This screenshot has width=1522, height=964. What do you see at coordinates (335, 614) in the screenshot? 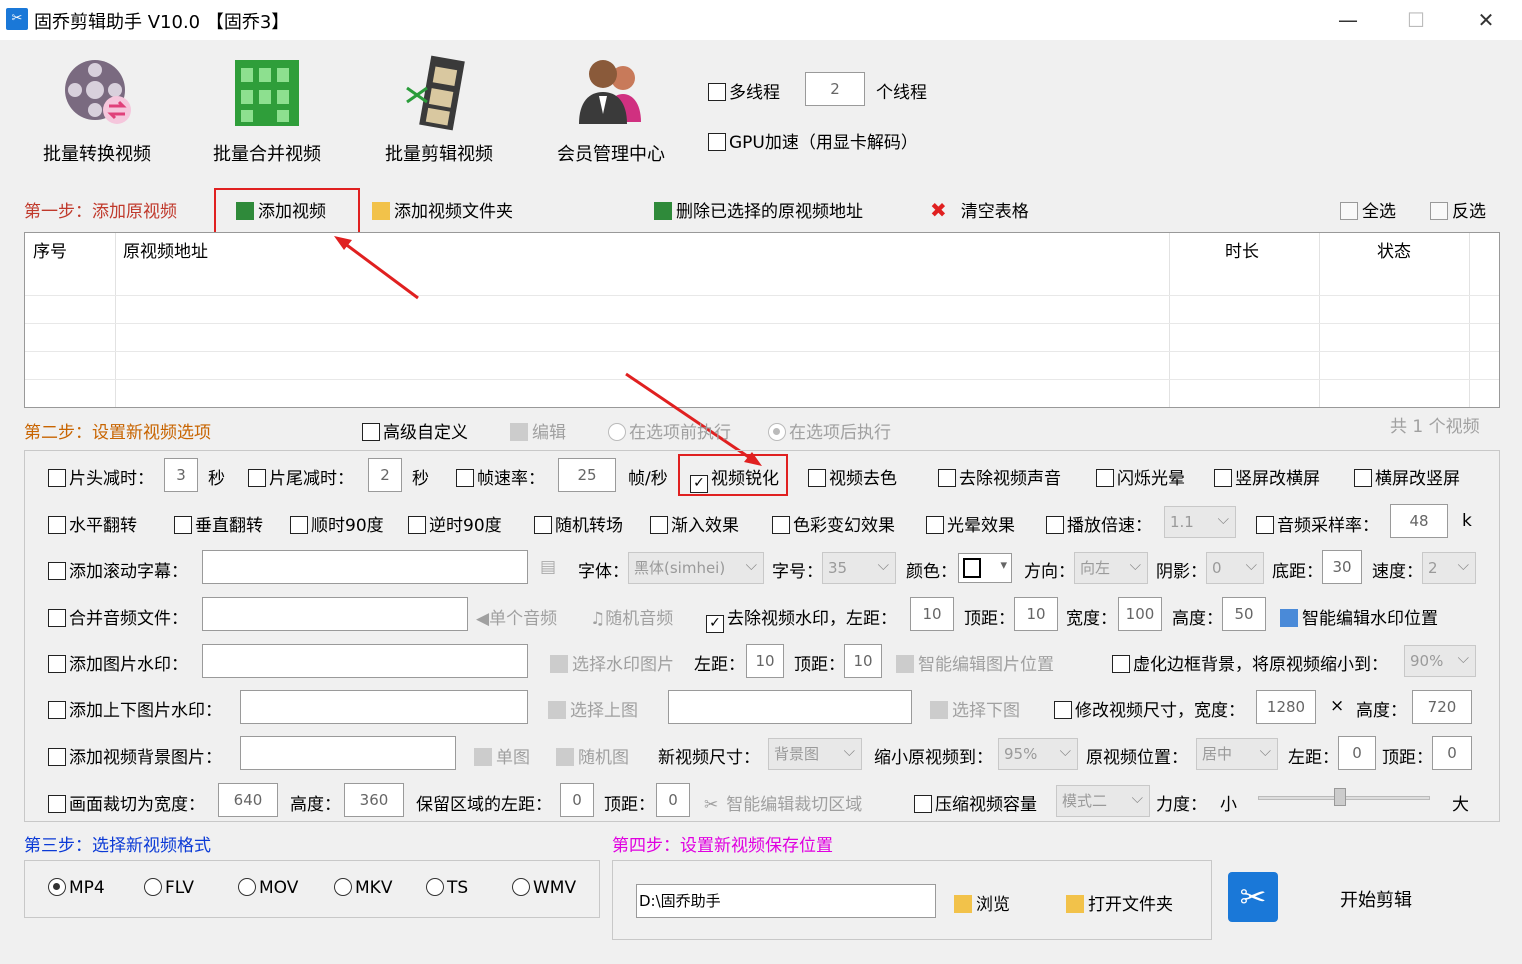
I see `merge-audio-input` at bounding box center [335, 614].